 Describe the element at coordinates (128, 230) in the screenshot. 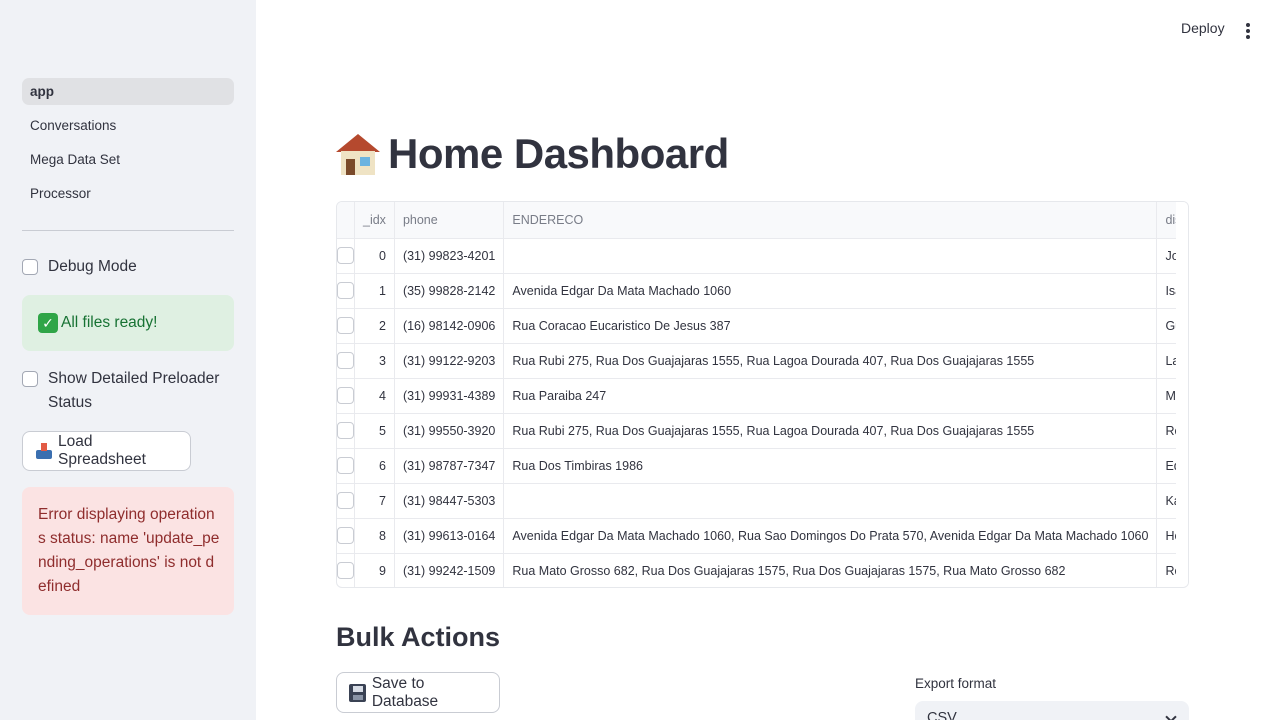

I see `sidebar-divider` at that location.